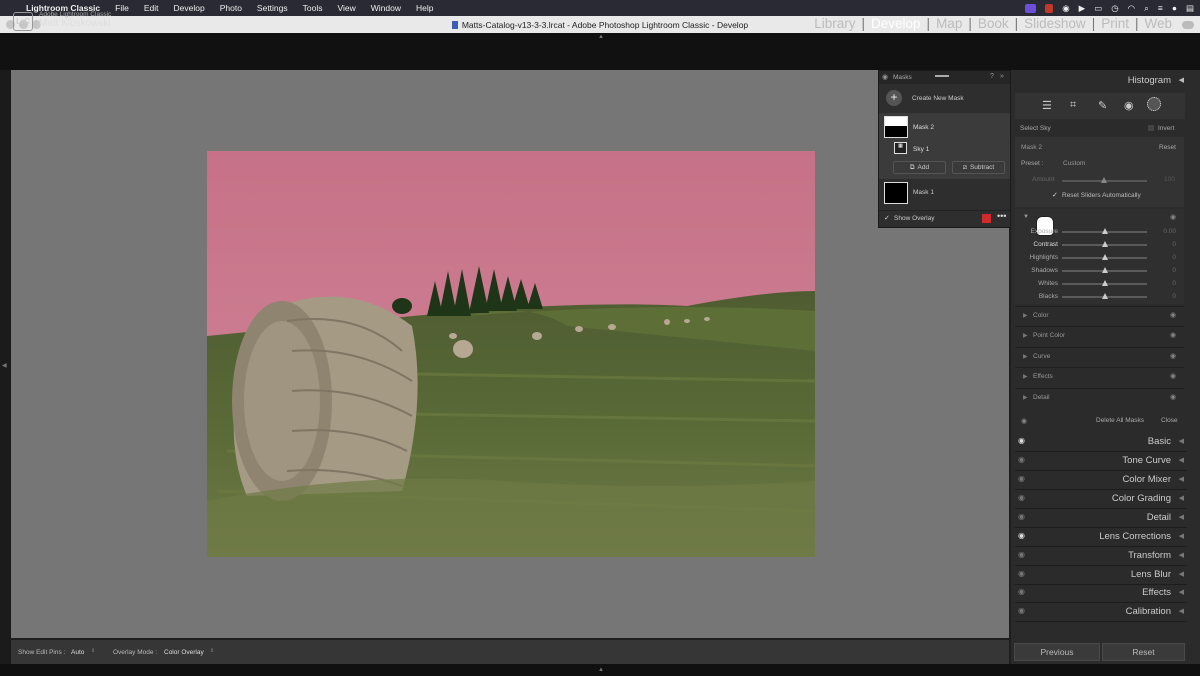  Describe the element at coordinates (1035, 128) in the screenshot. I see `select-sky-button: Select Sky` at that location.